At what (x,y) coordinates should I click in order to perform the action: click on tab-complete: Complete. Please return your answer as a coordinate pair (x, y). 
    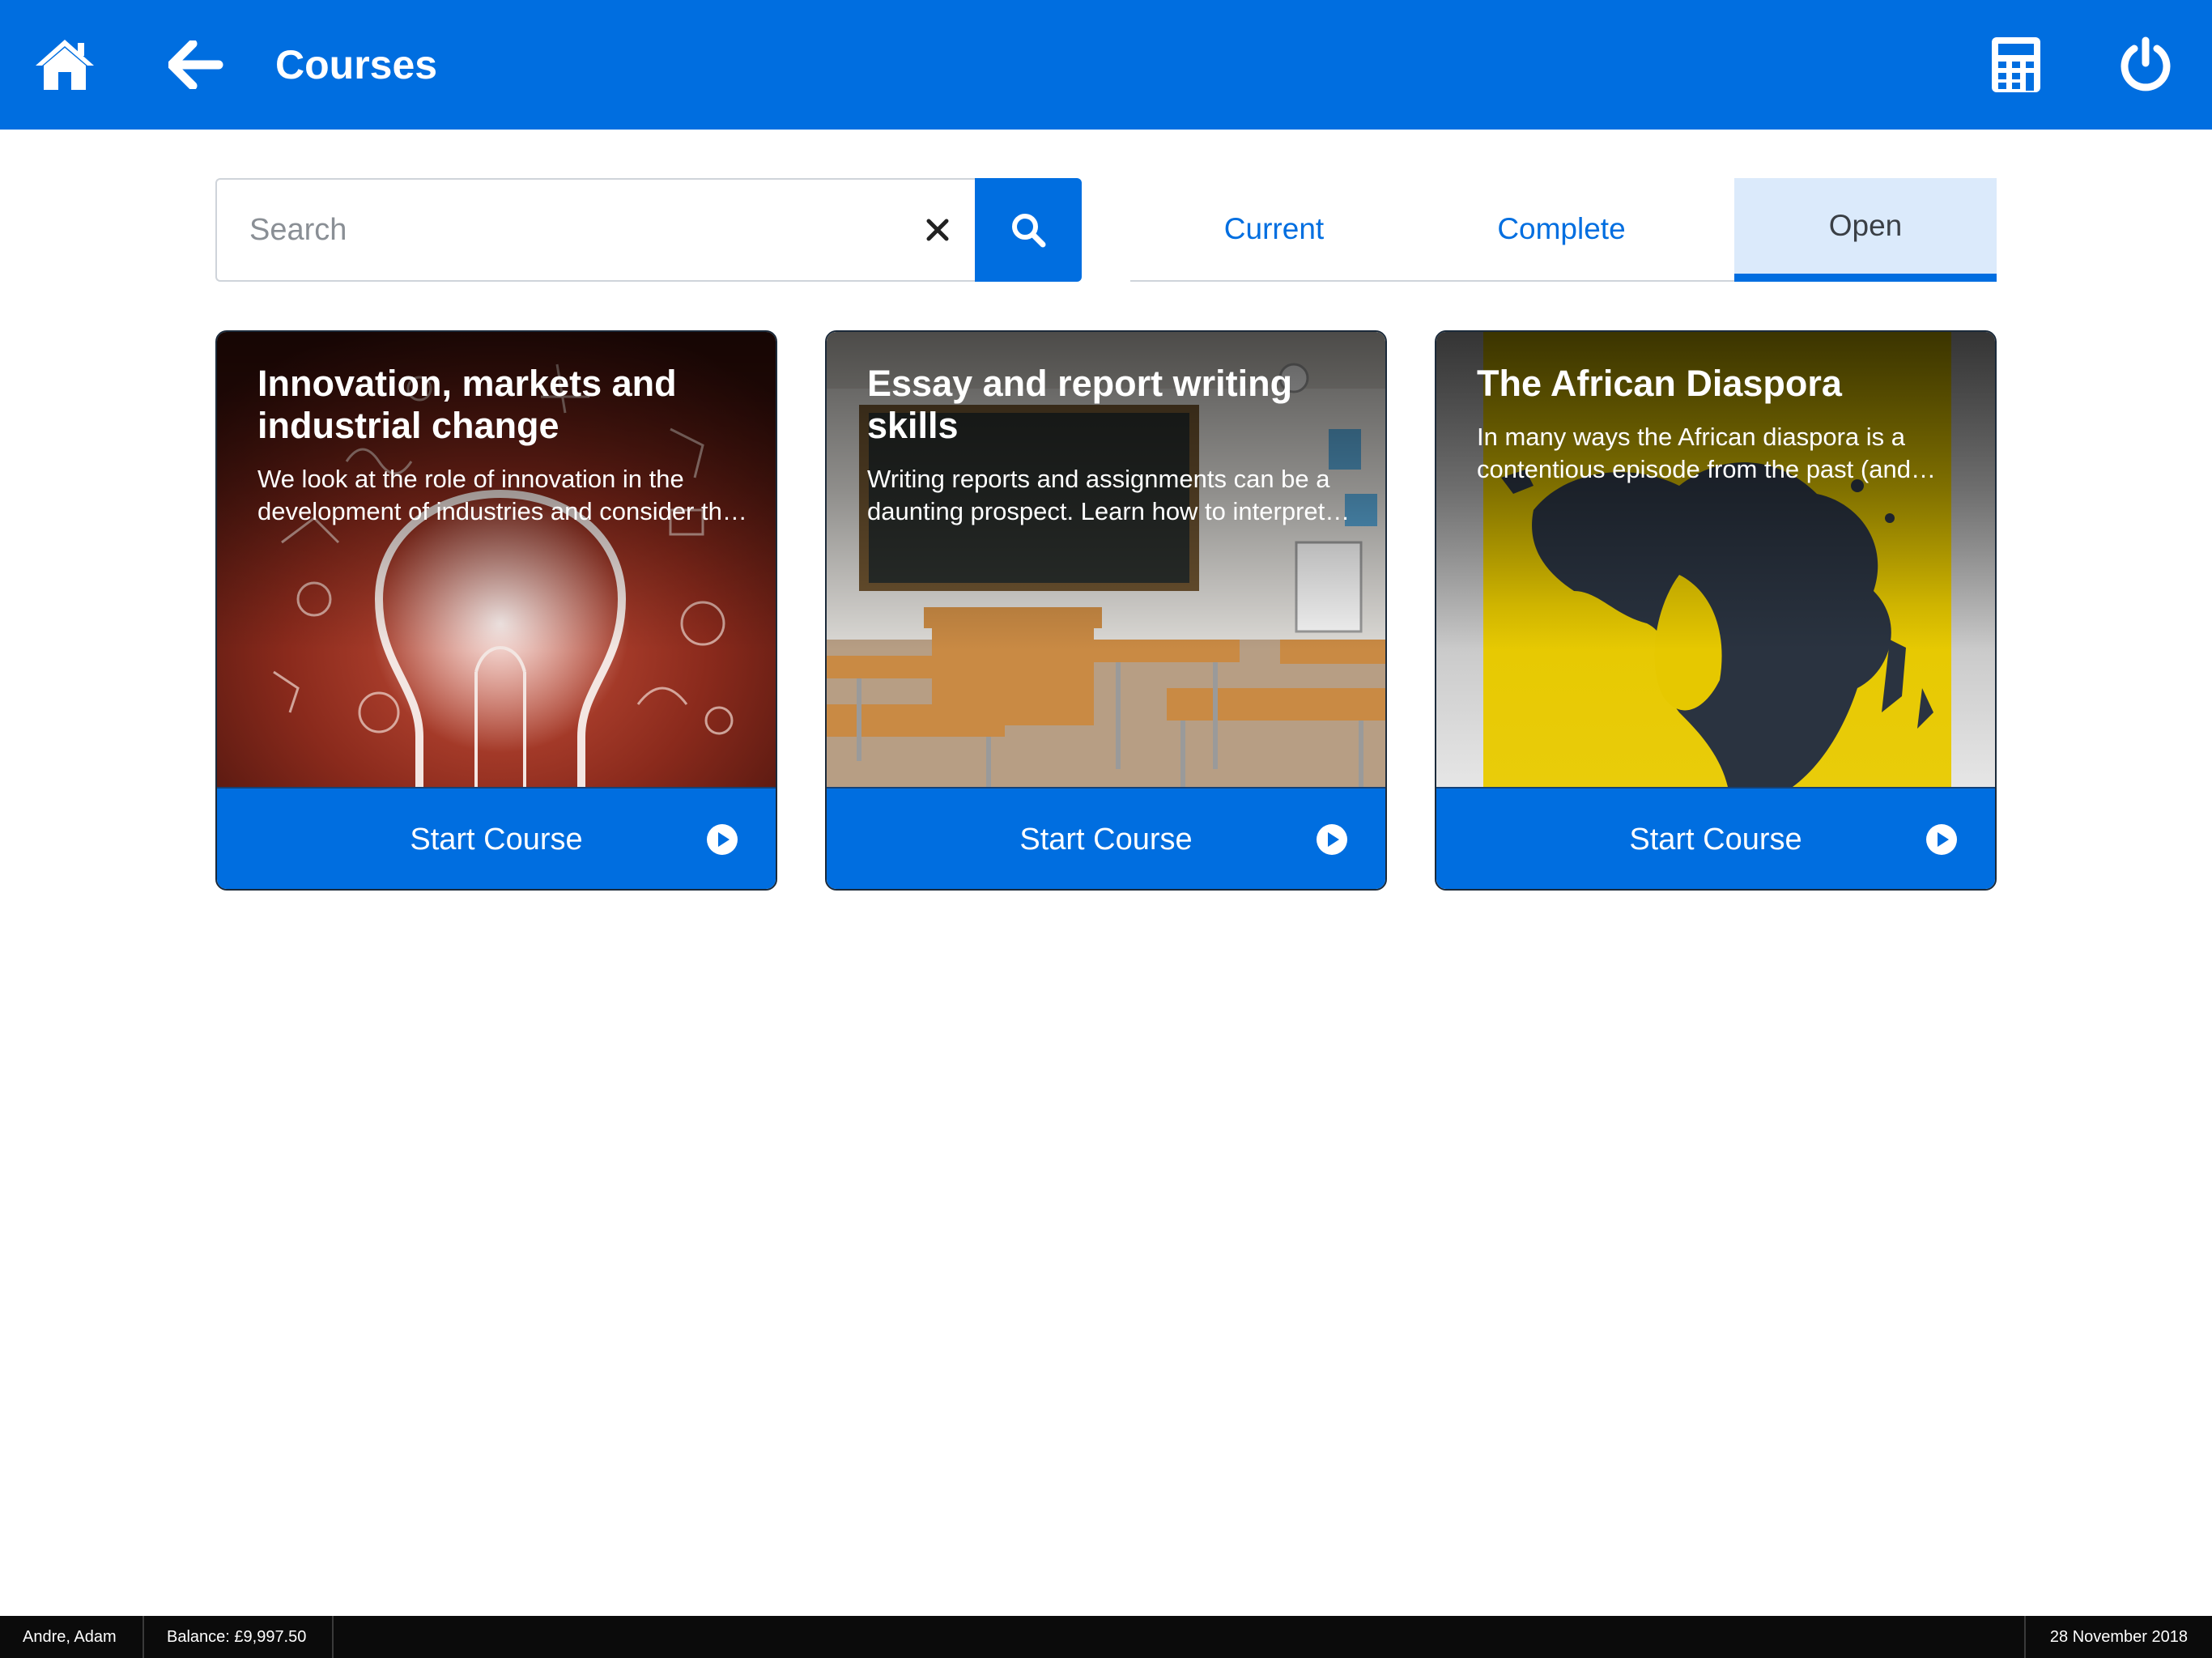
    Looking at the image, I should click on (1562, 229).